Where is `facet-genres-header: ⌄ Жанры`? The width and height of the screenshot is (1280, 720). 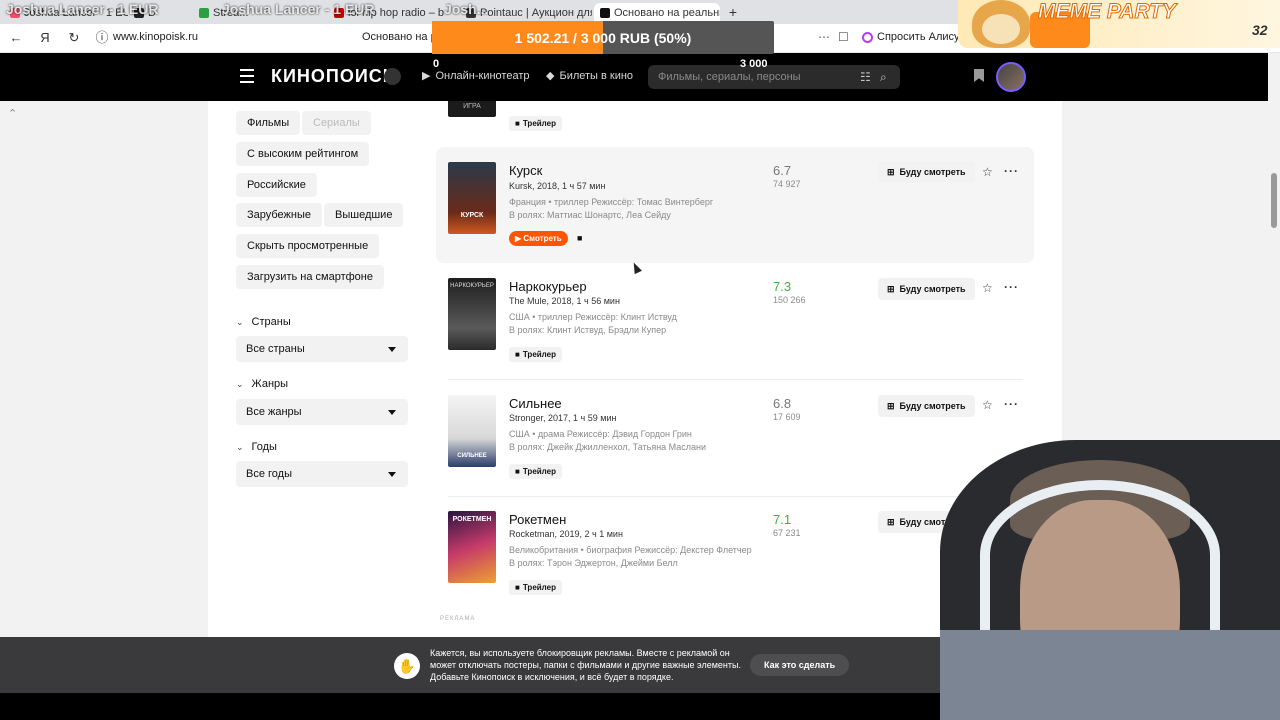
facet-genres-header: ⌄ Жанры is located at coordinates (262, 384).